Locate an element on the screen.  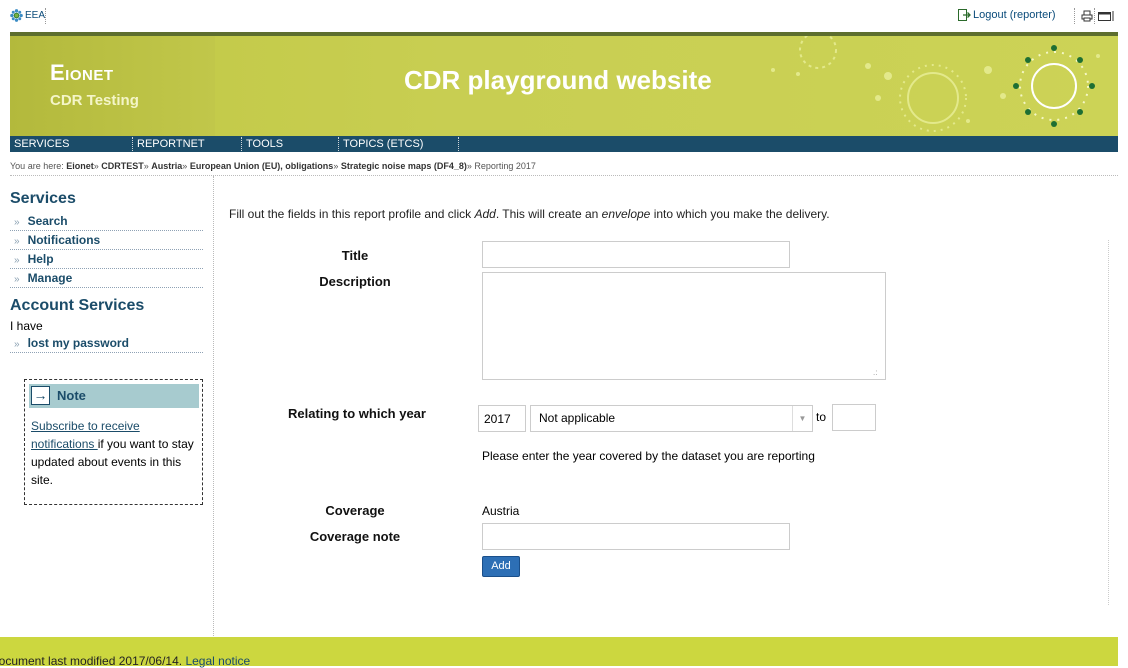
nav-reportnet: REPORTNET is located at coordinates (168, 144).